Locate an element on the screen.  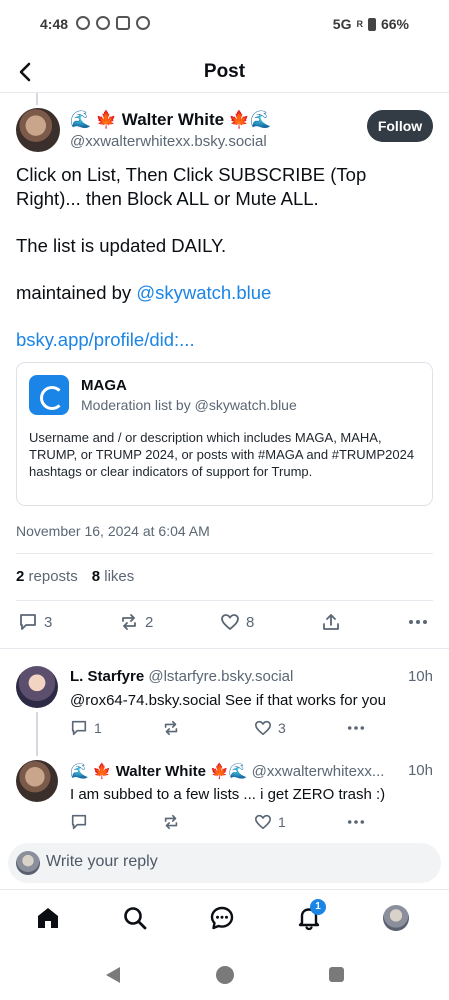
follow-button: Follow is located at coordinates (400, 126).